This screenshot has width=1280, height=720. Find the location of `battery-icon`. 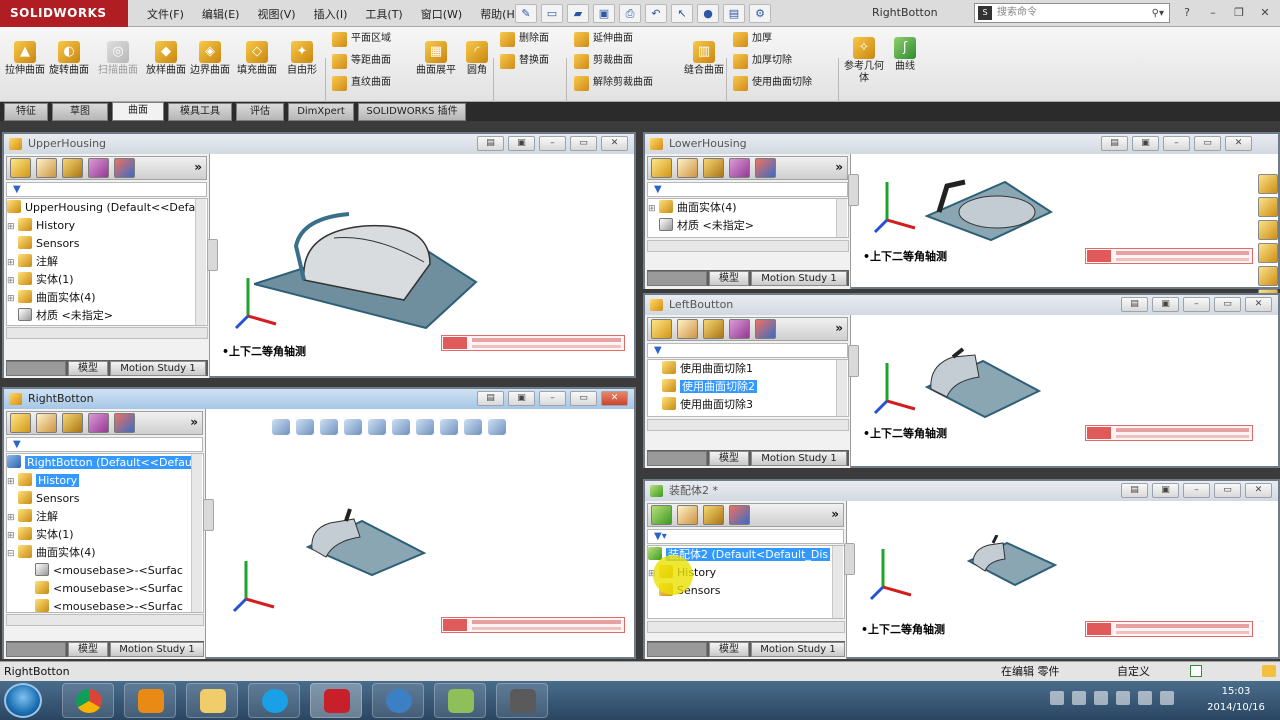

battery-icon is located at coordinates (1123, 698).